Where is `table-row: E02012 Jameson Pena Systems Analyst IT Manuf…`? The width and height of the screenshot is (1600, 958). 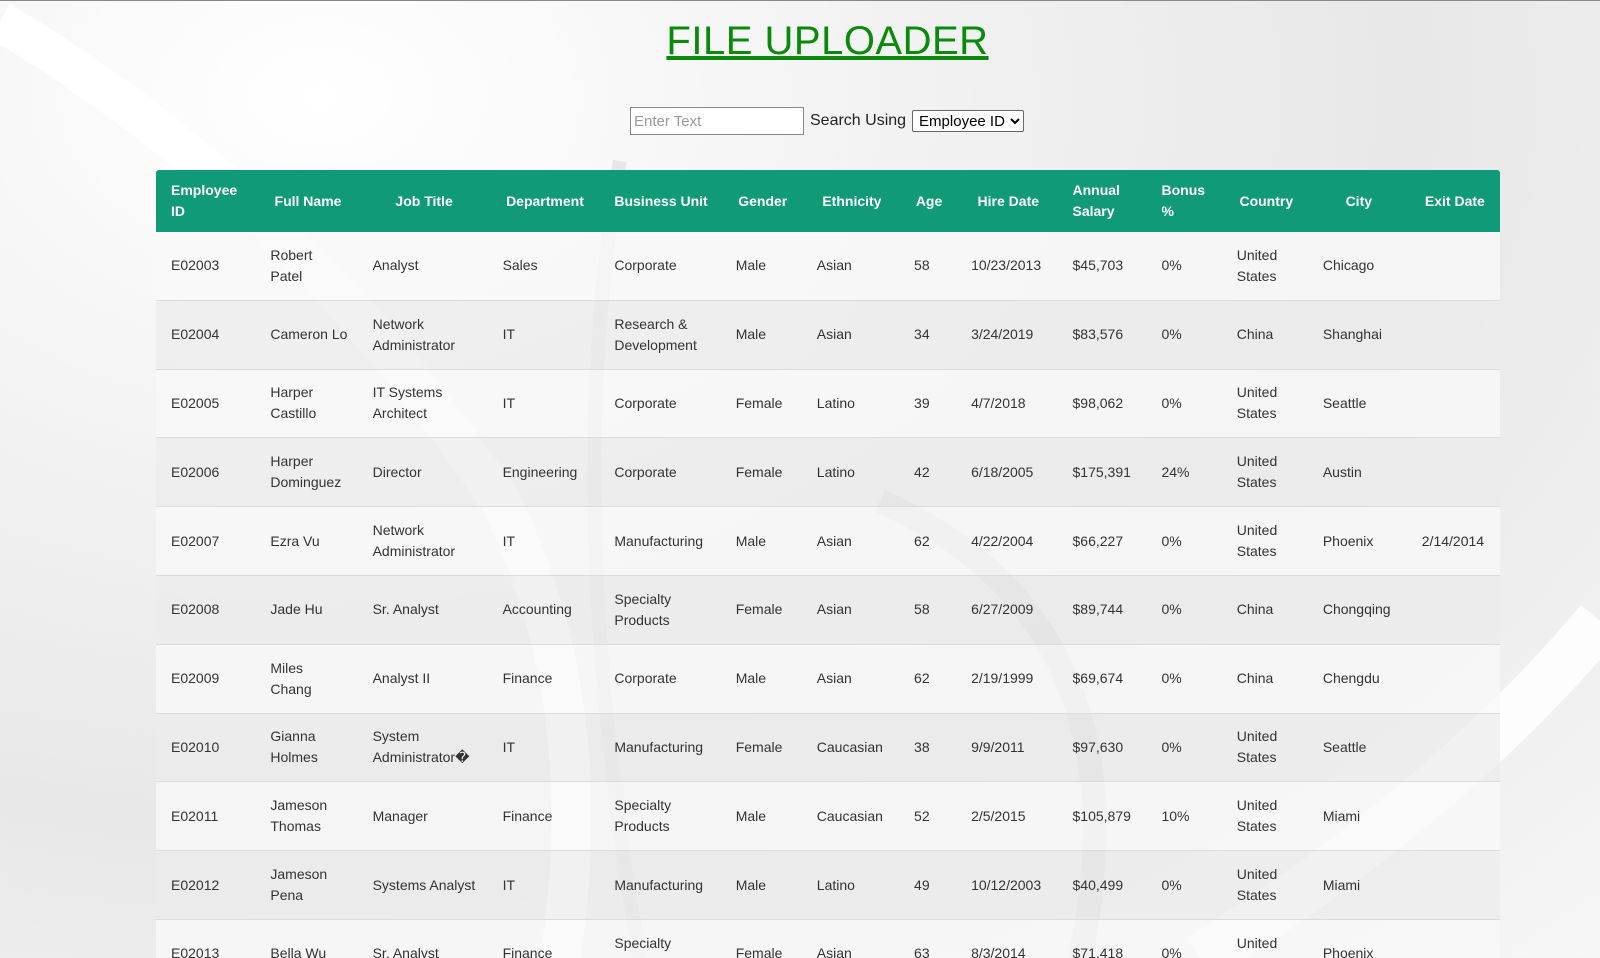 table-row: E02012 Jameson Pena Systems Analyst IT Manuf… is located at coordinates (828, 885).